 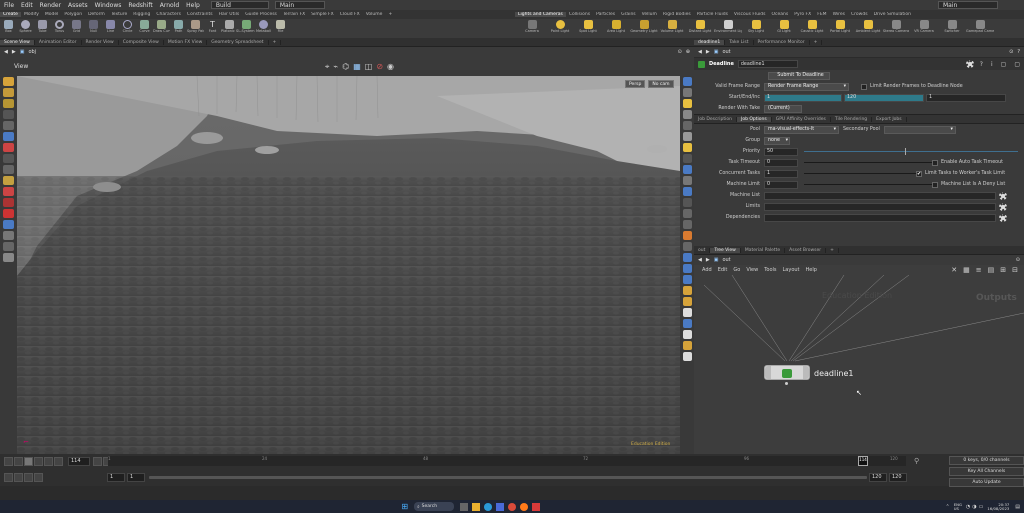 I want to click on submit-to-deadline-button: Submit To Deadline, so click(x=799, y=75).